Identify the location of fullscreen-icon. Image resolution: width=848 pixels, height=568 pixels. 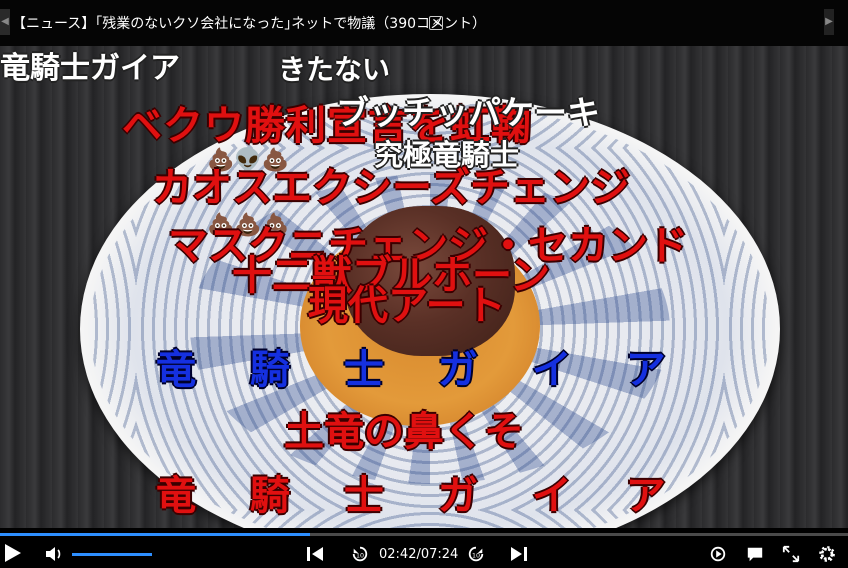
(791, 554).